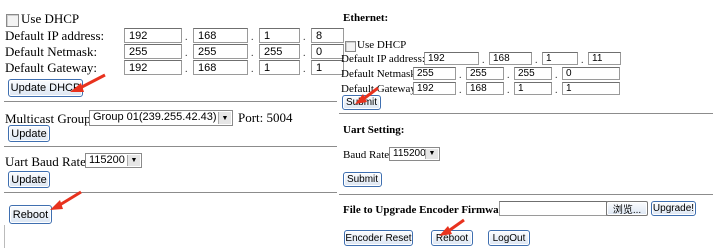  Describe the element at coordinates (265, 117) in the screenshot. I see `port-label: Port: 5004` at that location.